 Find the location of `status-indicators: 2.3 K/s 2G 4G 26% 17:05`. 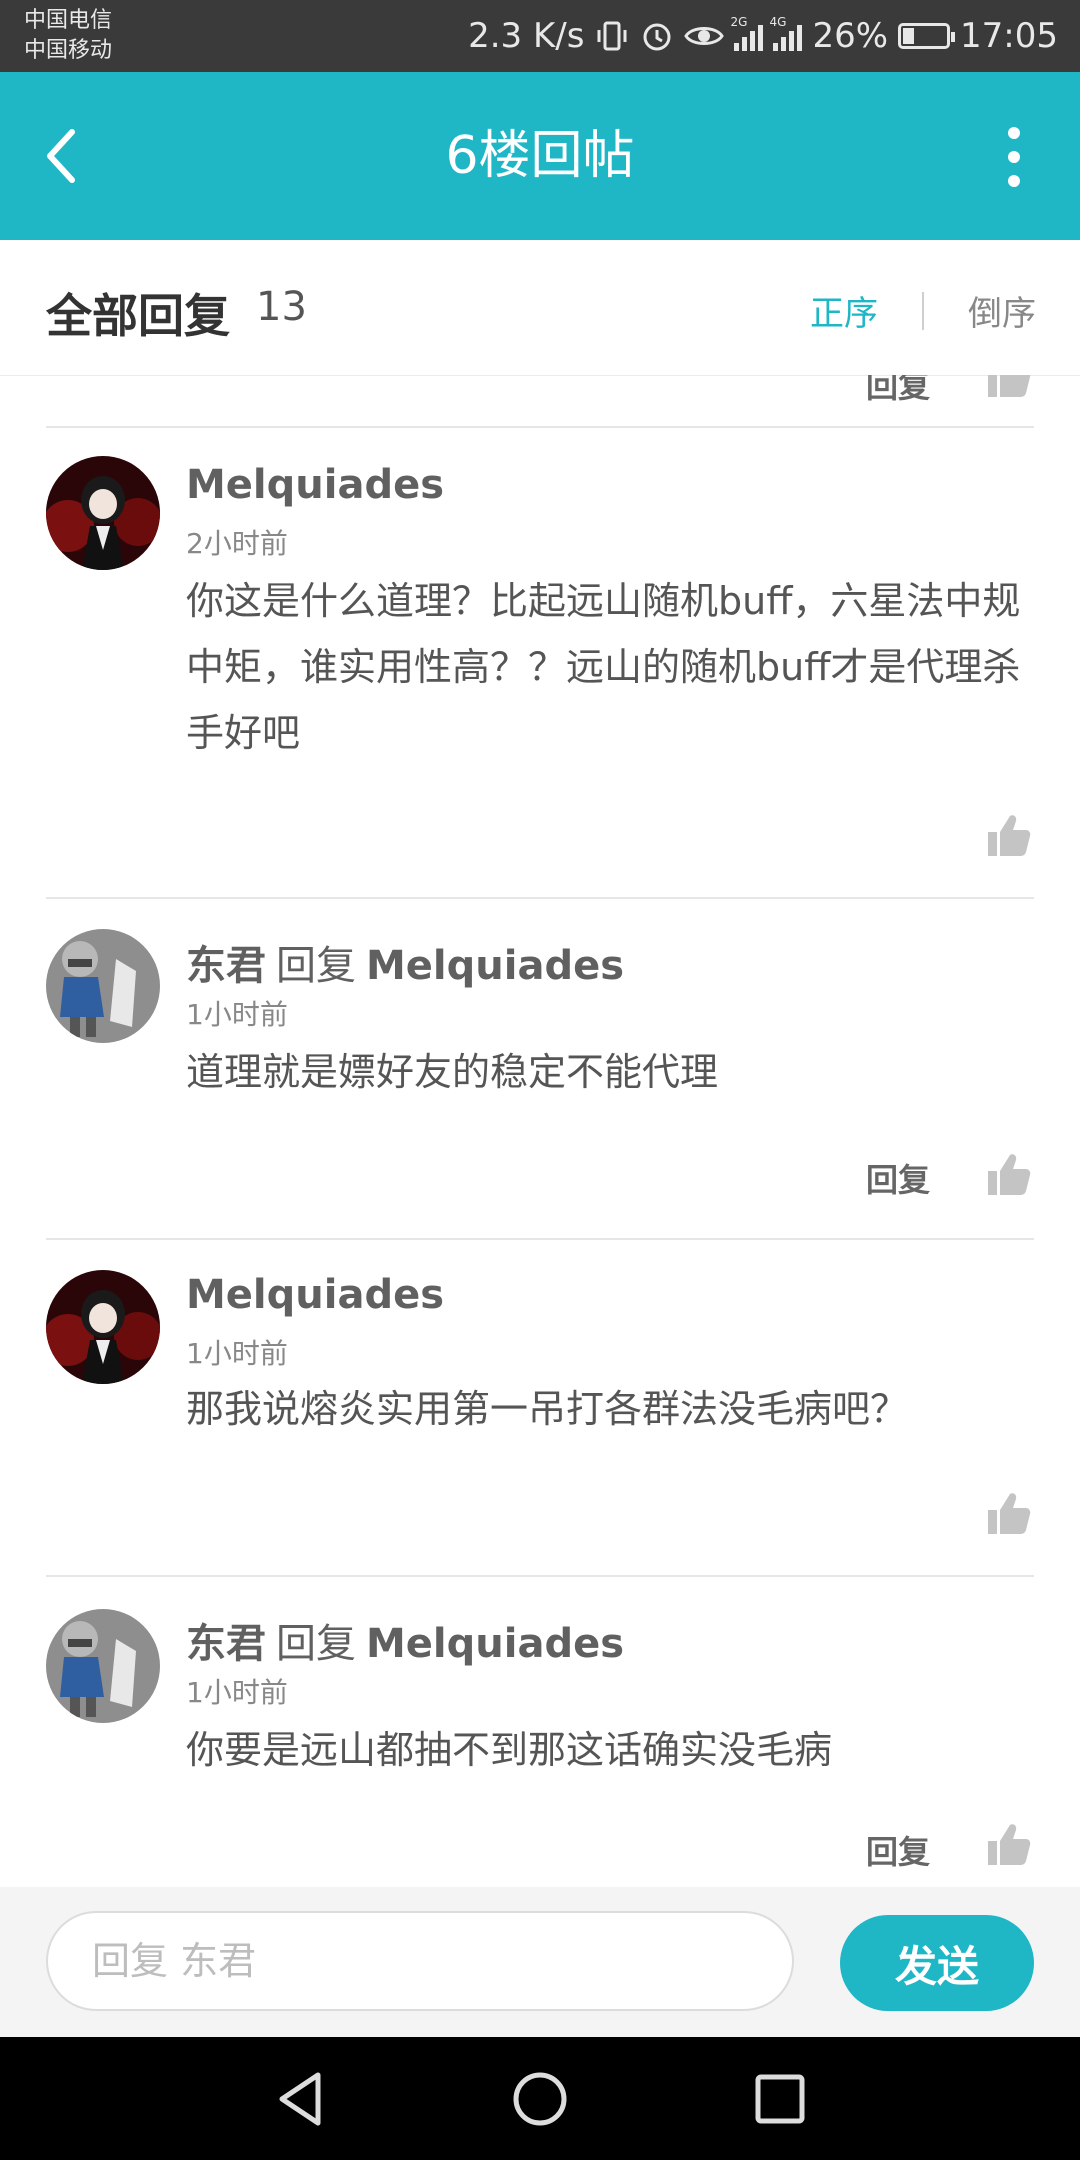

status-indicators: 2.3 K/s 2G 4G 26% 17:05 is located at coordinates (763, 36).